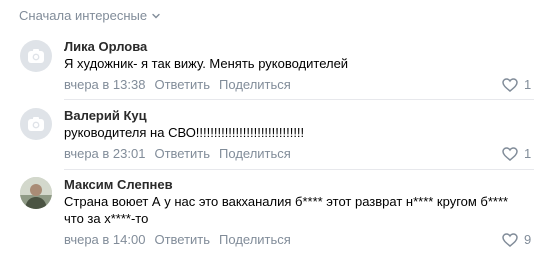 The width and height of the screenshot is (548, 256). Describe the element at coordinates (104, 153) in the screenshot. I see `comment-date: вчера в 23:01` at that location.